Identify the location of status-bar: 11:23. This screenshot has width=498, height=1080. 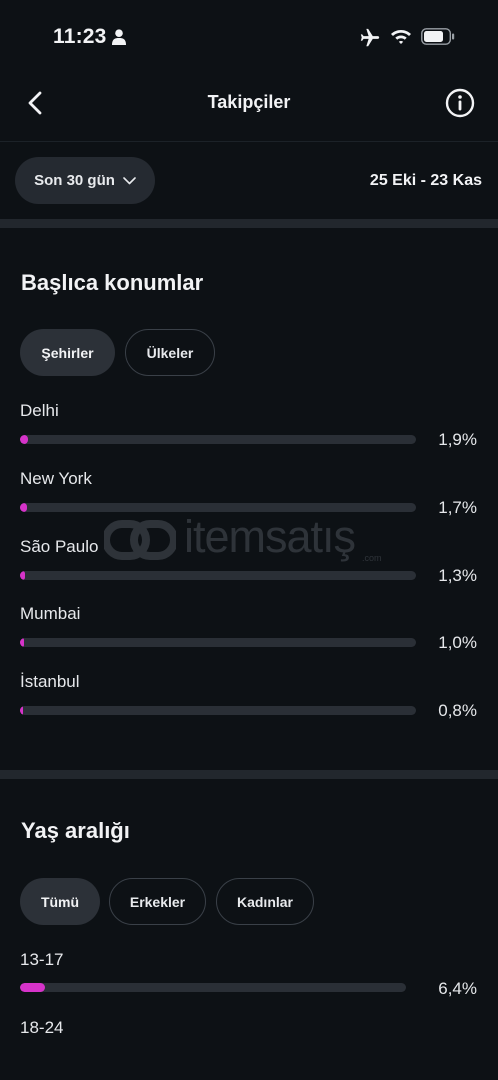
(249, 38).